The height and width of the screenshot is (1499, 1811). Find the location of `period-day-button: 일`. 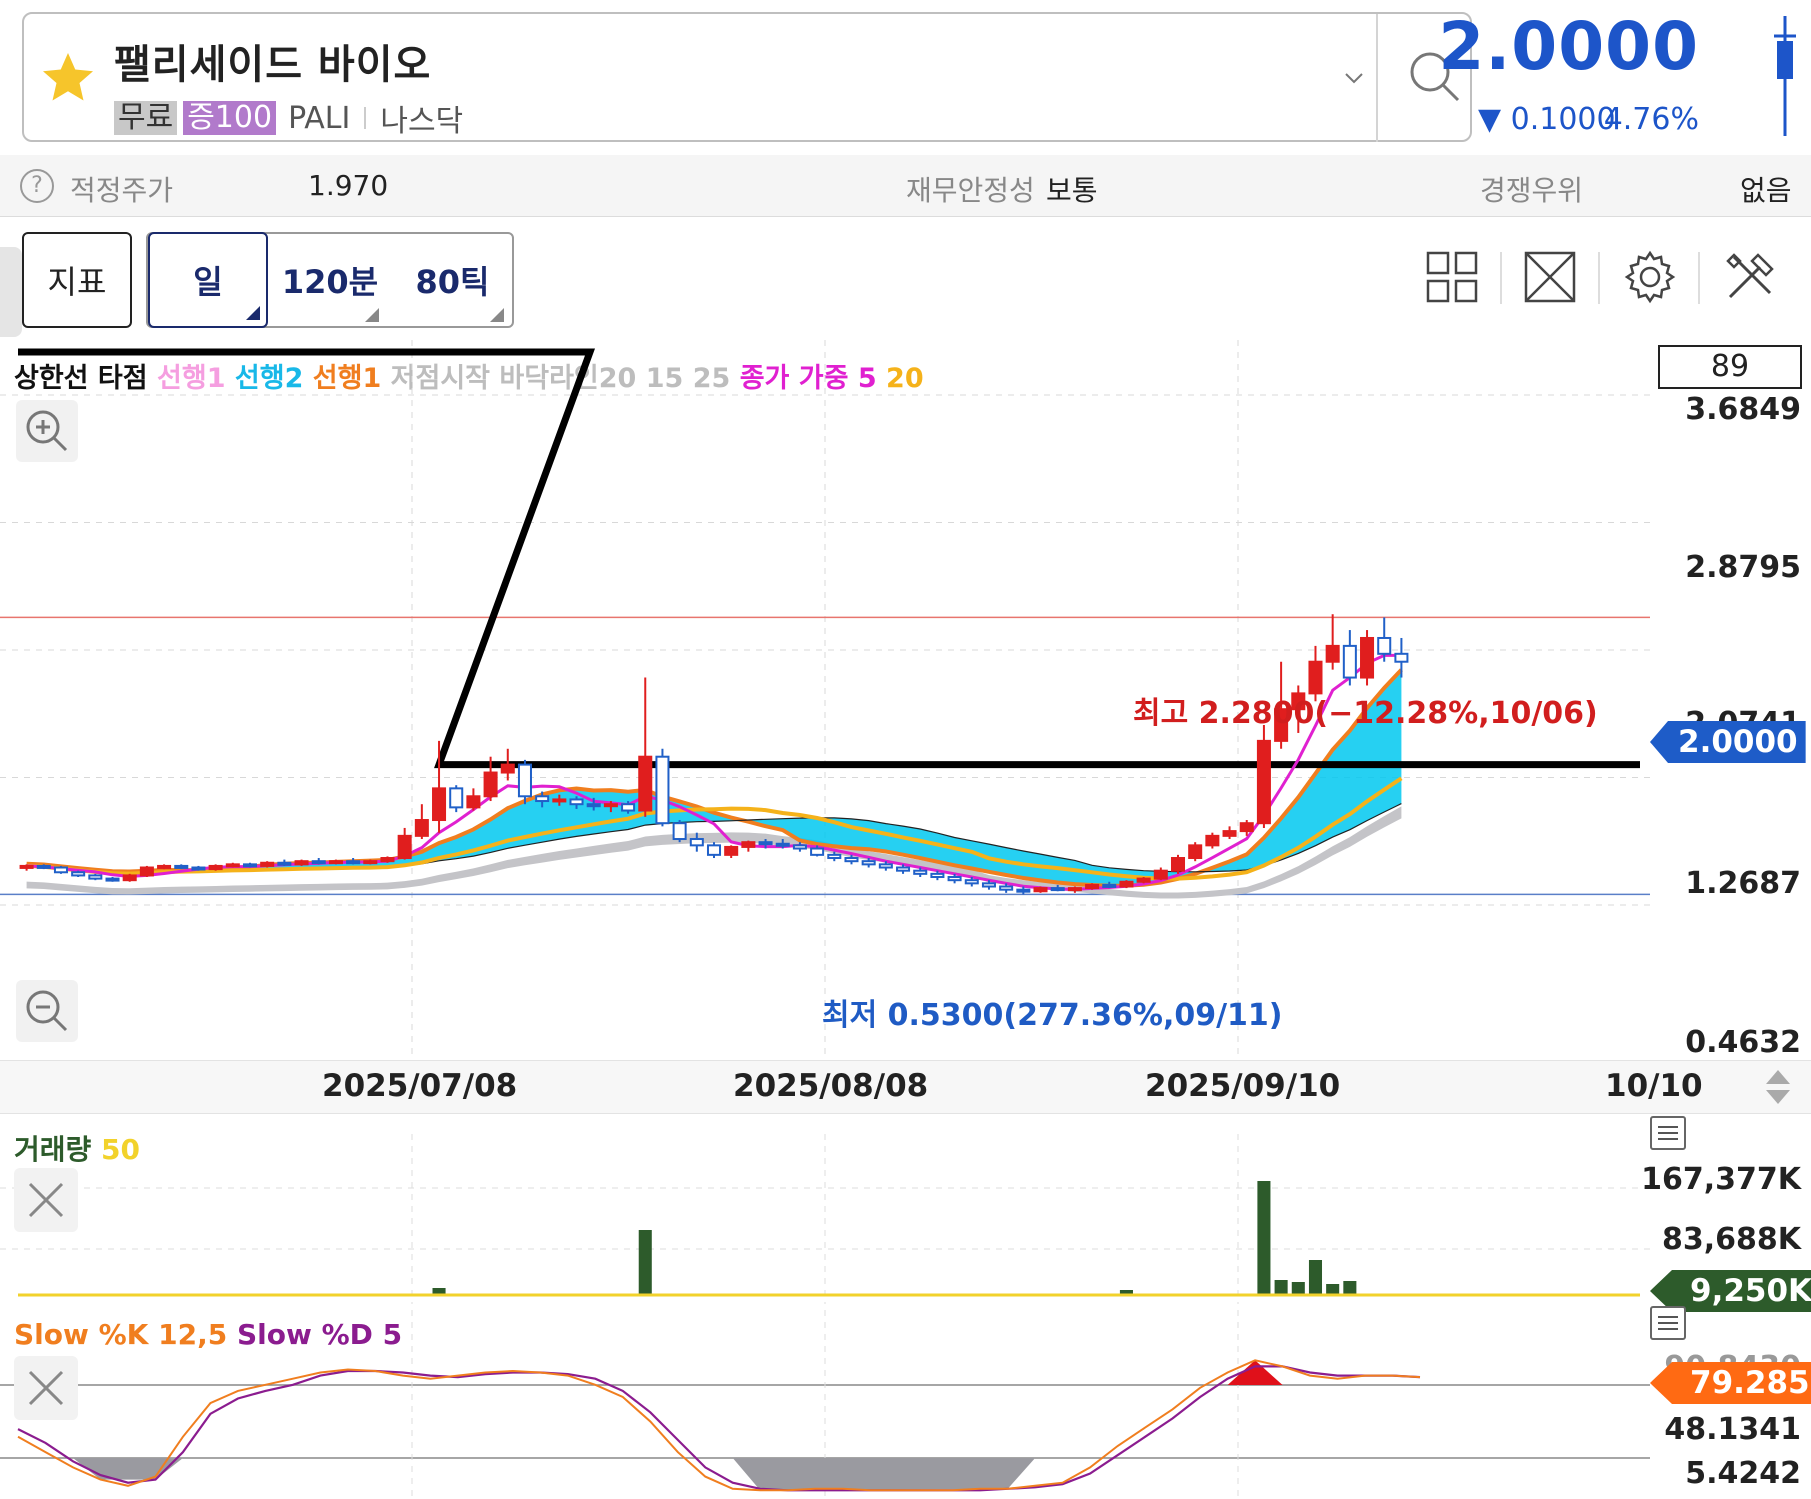

period-day-button: 일 is located at coordinates (208, 280).